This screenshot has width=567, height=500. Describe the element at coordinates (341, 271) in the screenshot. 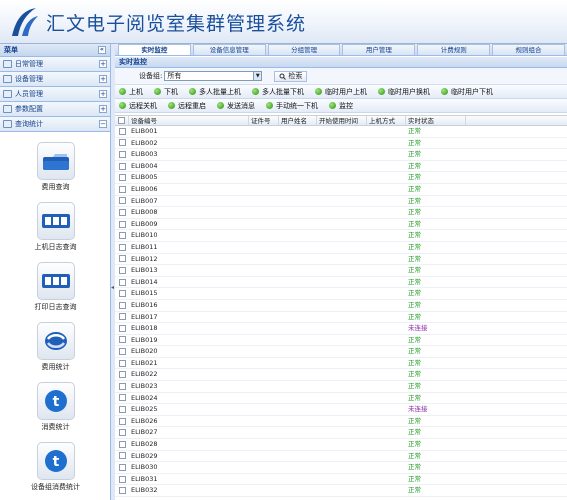

I see `table-row: ELIB013 正常` at that location.